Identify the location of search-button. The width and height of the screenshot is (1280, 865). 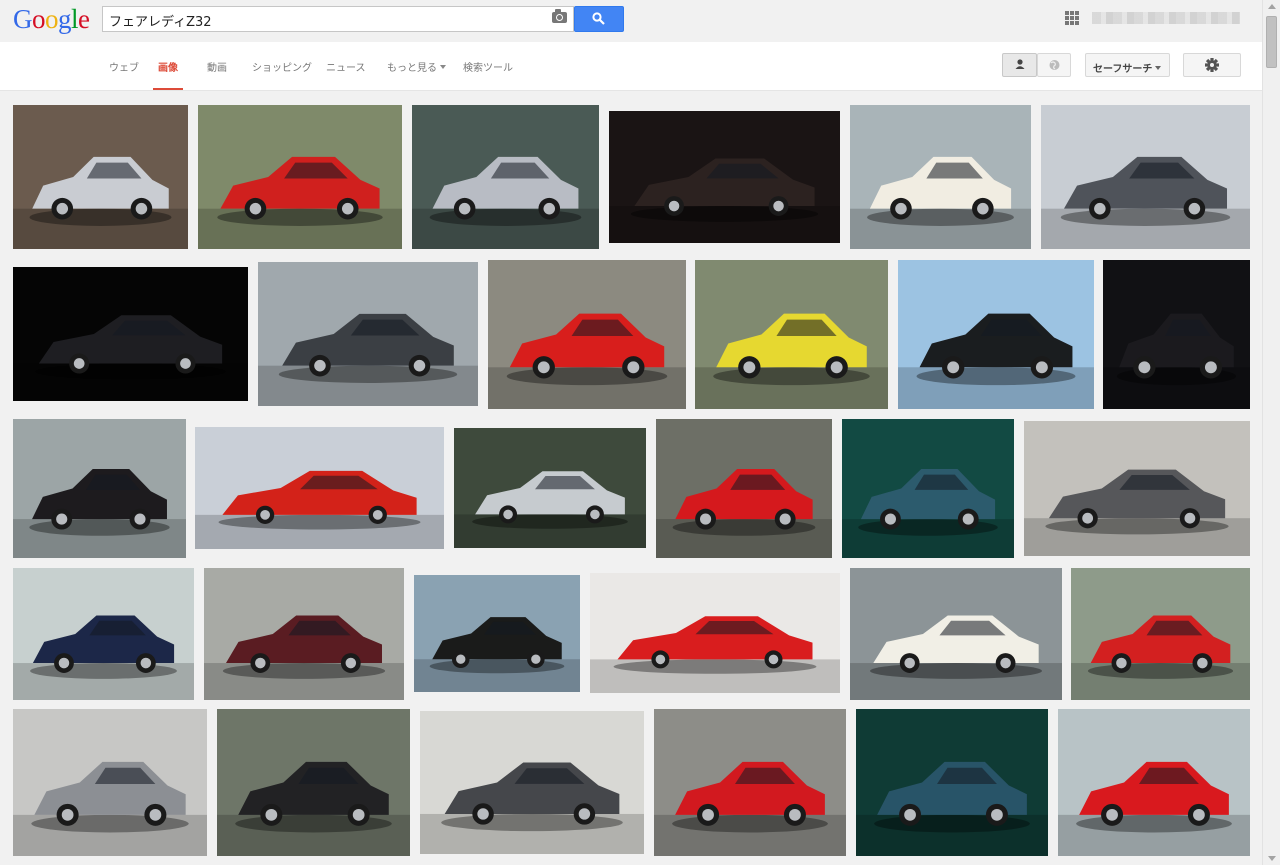
(599, 19).